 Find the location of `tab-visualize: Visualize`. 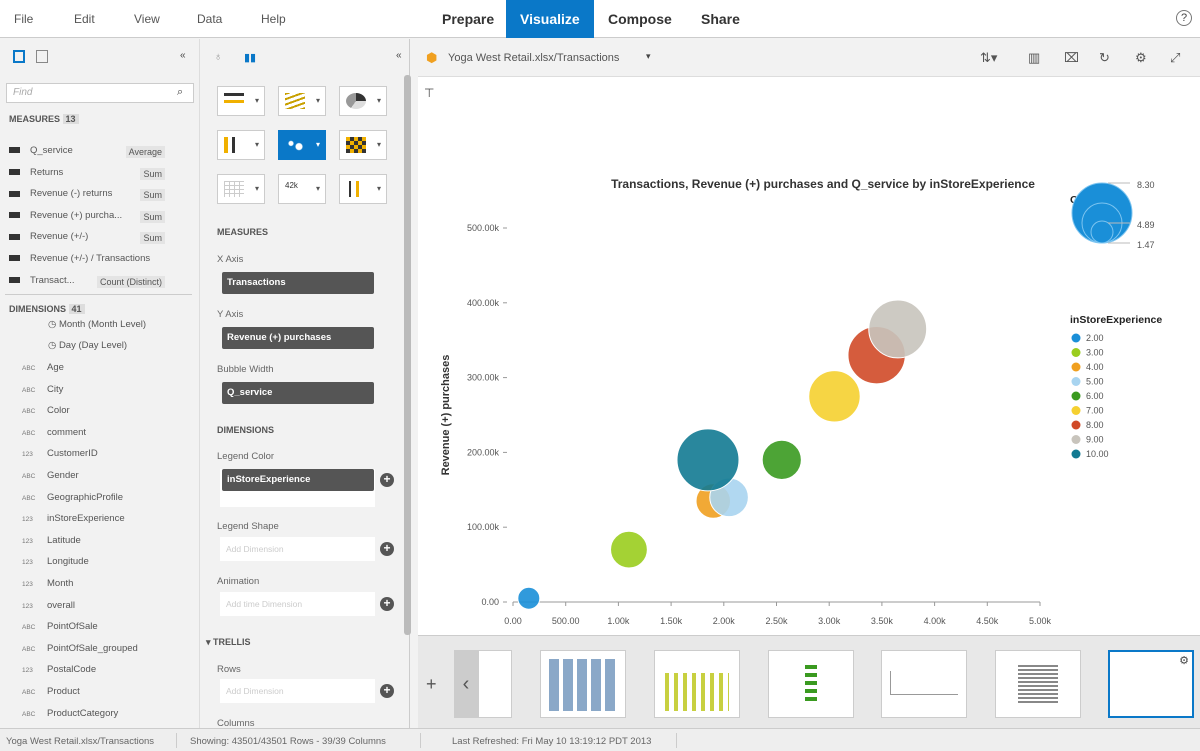

tab-visualize: Visualize is located at coordinates (550, 19).